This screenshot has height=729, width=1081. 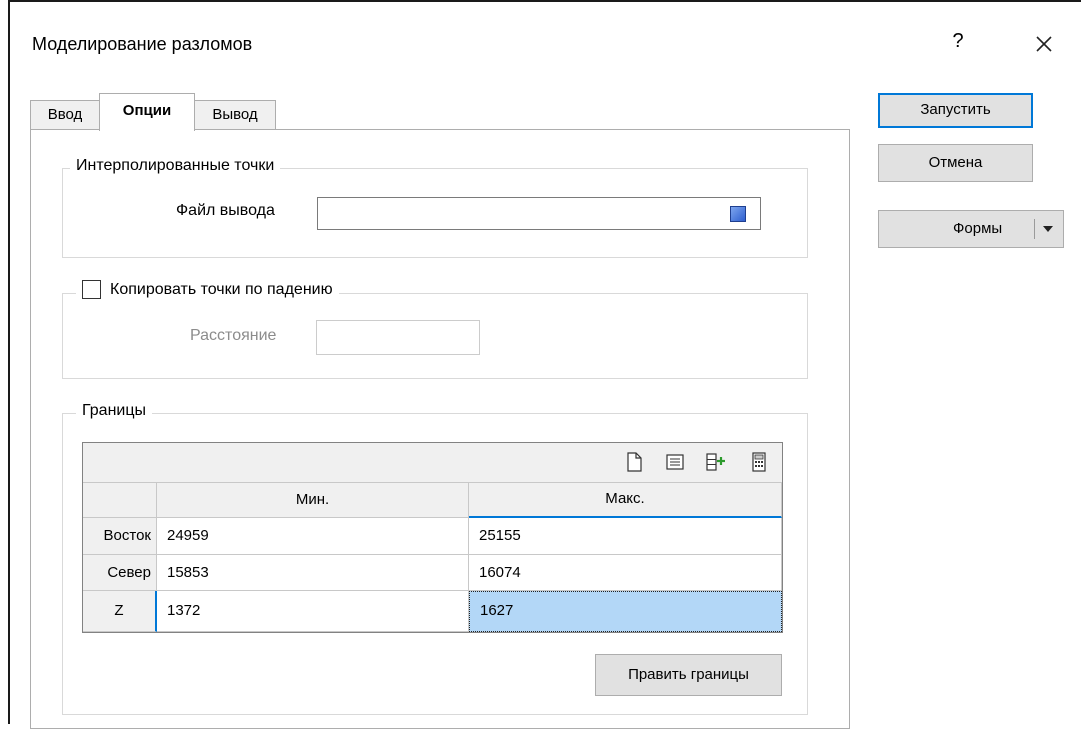 What do you see at coordinates (114, 411) in the screenshot?
I see `bounds-legend: Границы` at bounding box center [114, 411].